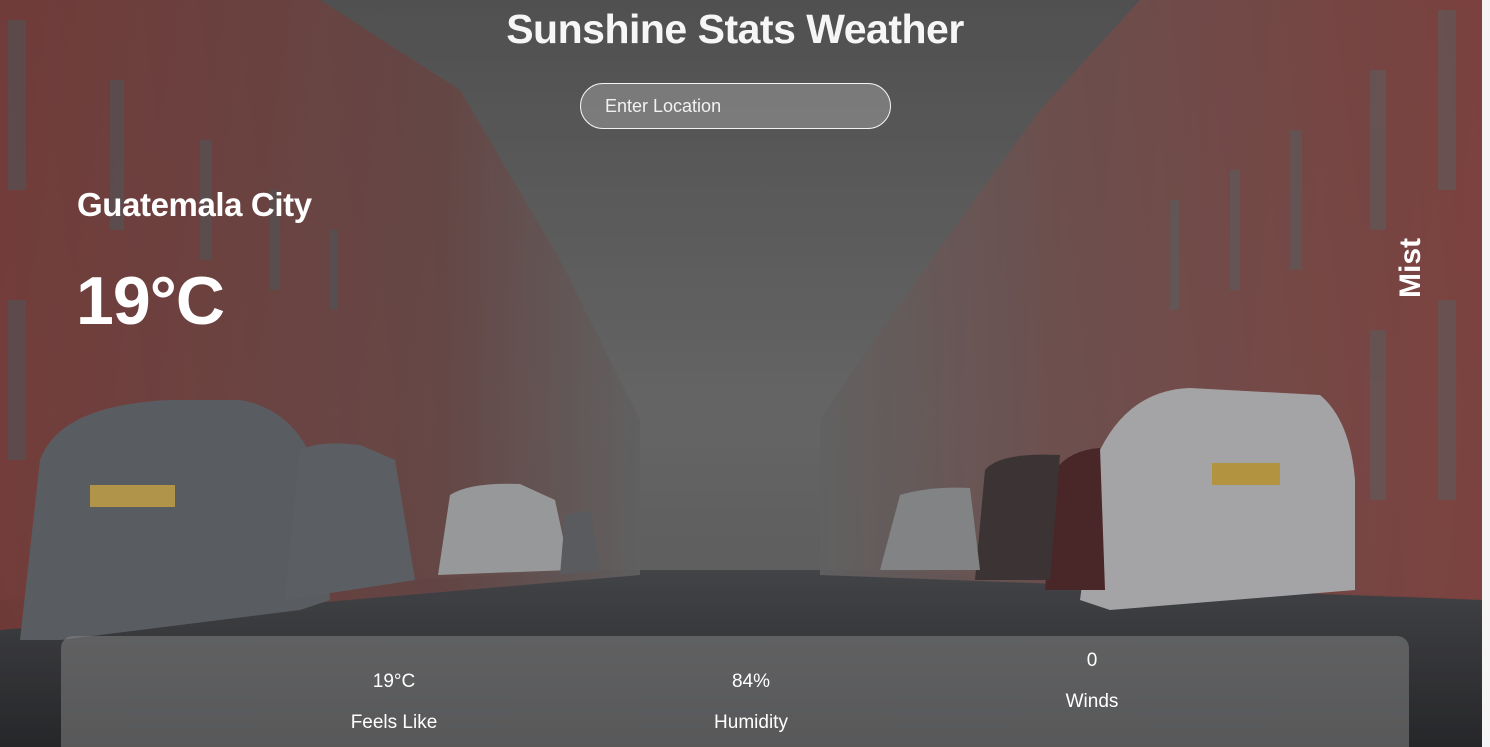  Describe the element at coordinates (1092, 660) in the screenshot. I see `winds-value: 0` at that location.